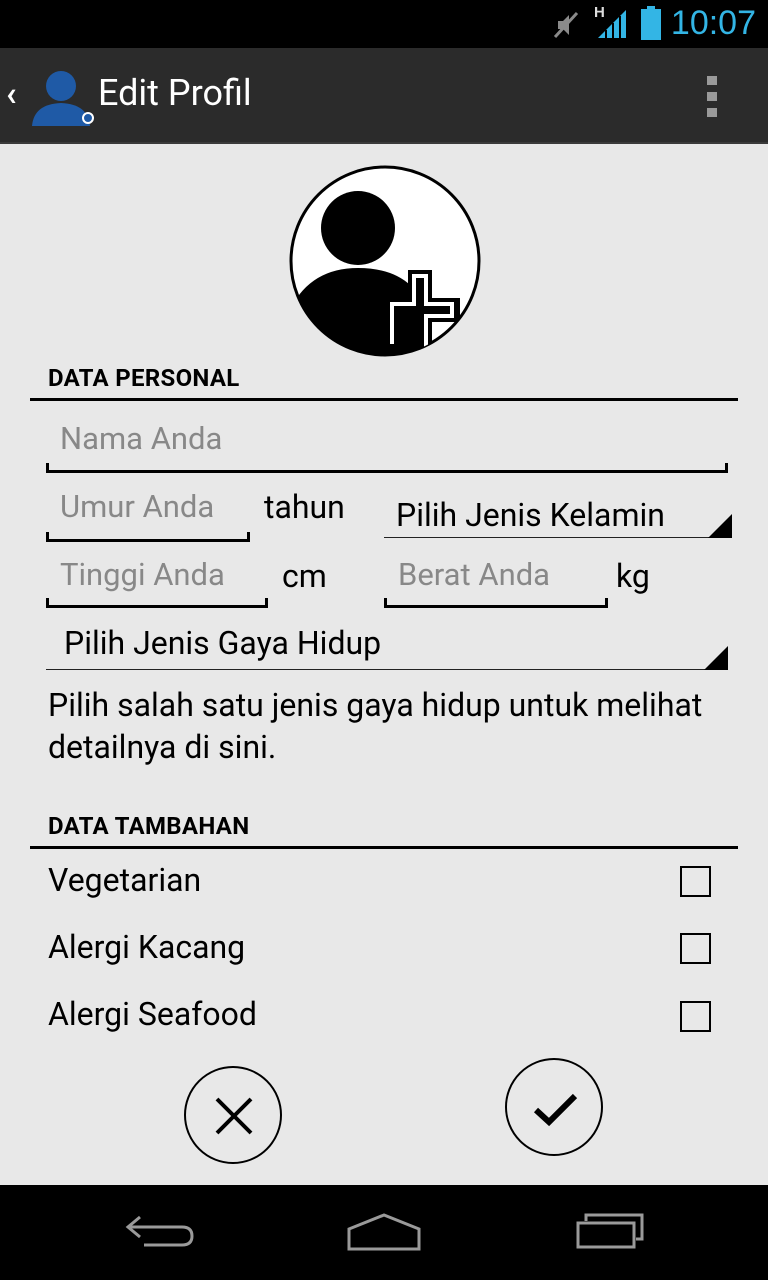  Describe the element at coordinates (175, 93) in the screenshot. I see `page-title: Edit Profil` at that location.